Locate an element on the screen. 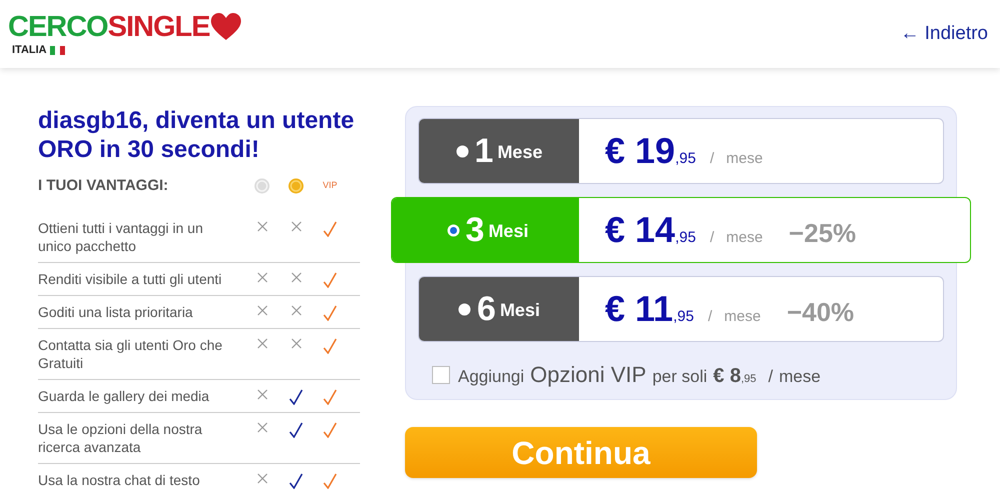  vip-checkbox is located at coordinates (441, 375).